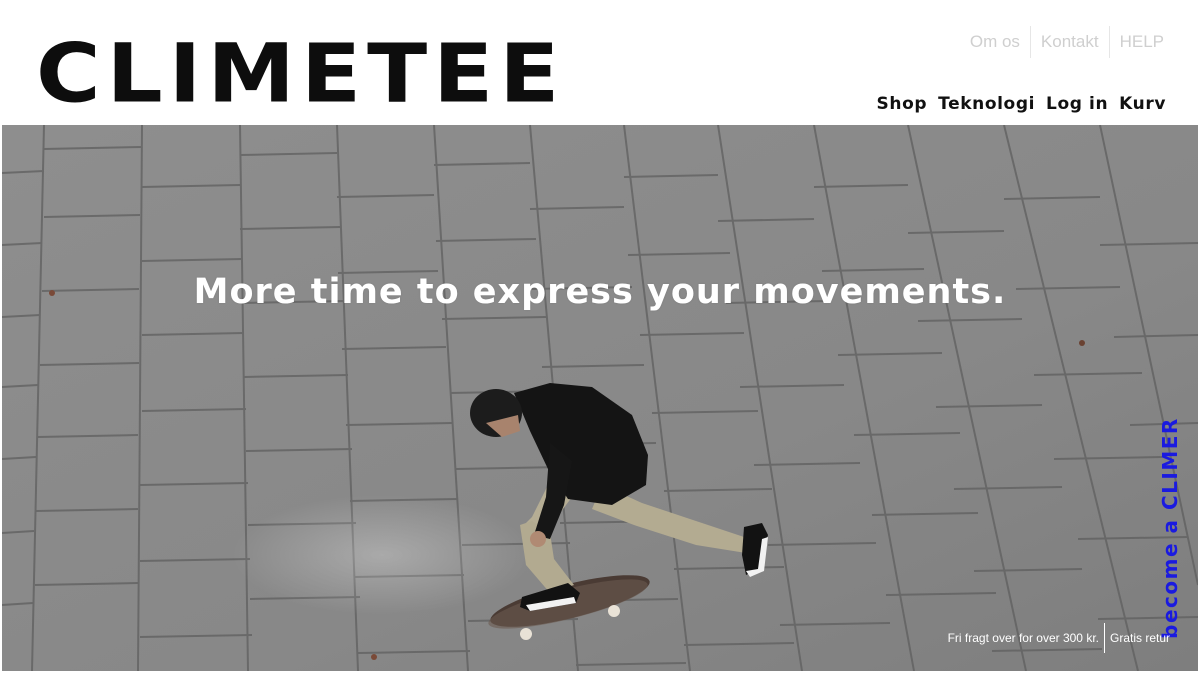 Image resolution: width=1200 pixels, height=675 pixels. I want to click on util-link-om-os: Om os, so click(995, 42).